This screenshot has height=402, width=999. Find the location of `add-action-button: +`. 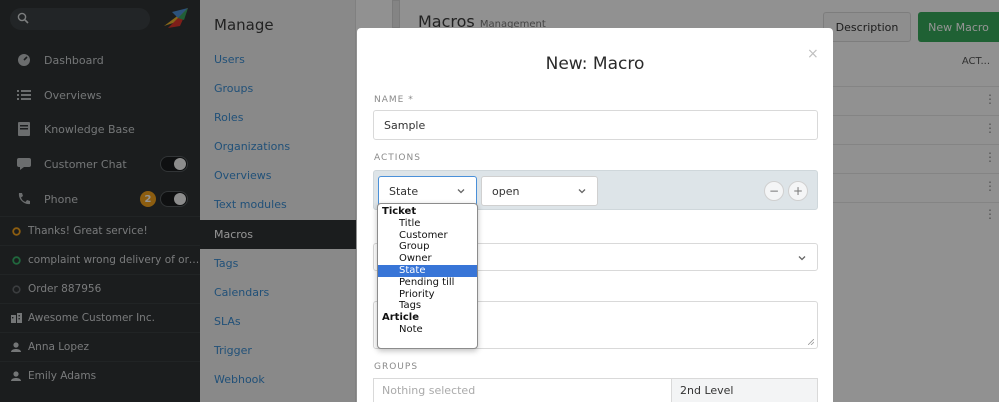

add-action-button: + is located at coordinates (798, 191).